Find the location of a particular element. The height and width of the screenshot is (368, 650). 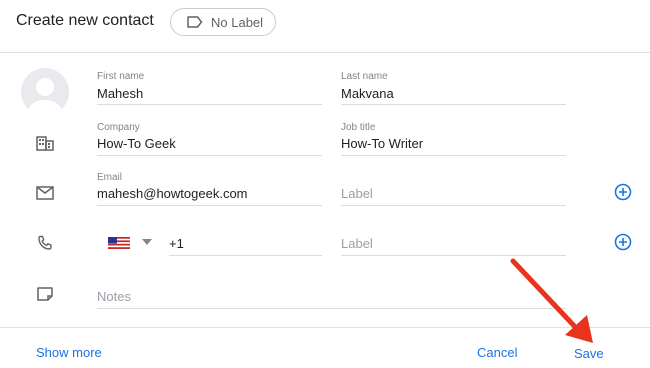

header-divider is located at coordinates (325, 52).